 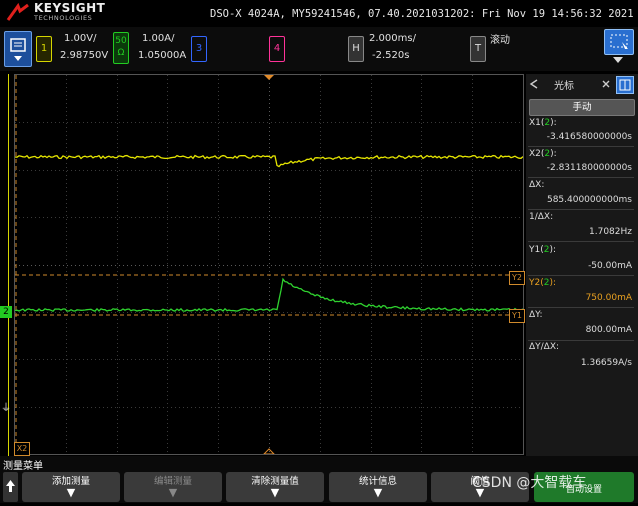 What do you see at coordinates (70, 481) in the screenshot?
I see `add-measurement-label: 添加测量` at bounding box center [70, 481].